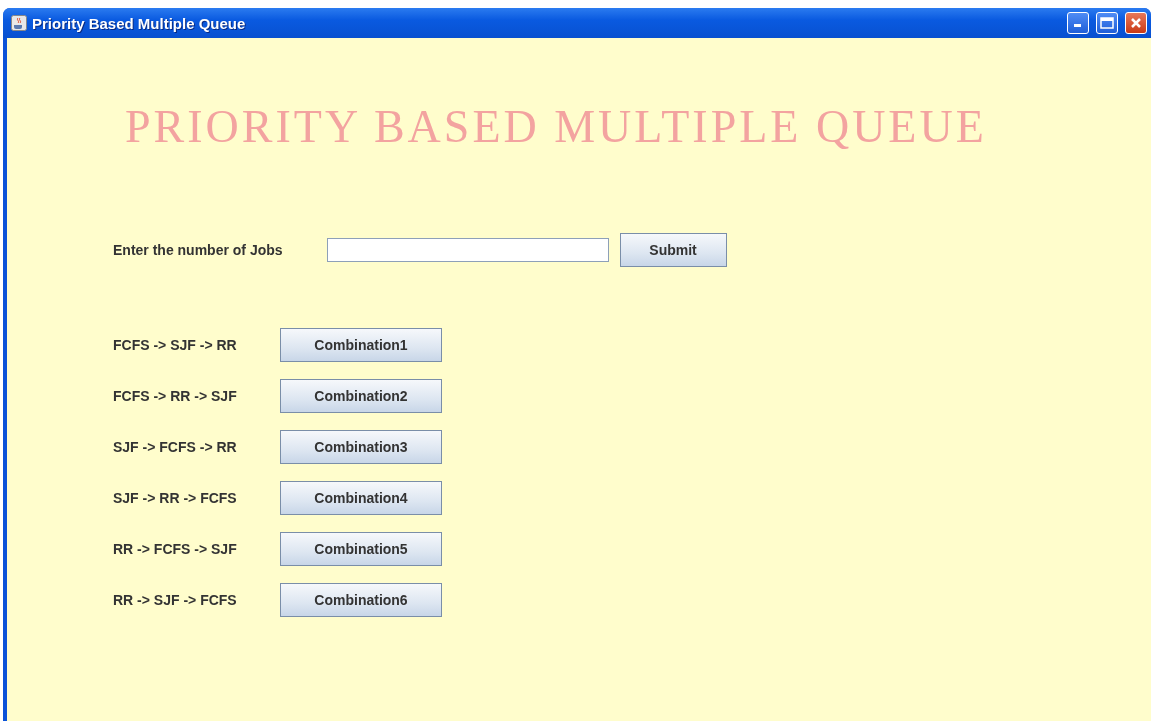  Describe the element at coordinates (361, 498) in the screenshot. I see `combination-button: Combination4` at that location.